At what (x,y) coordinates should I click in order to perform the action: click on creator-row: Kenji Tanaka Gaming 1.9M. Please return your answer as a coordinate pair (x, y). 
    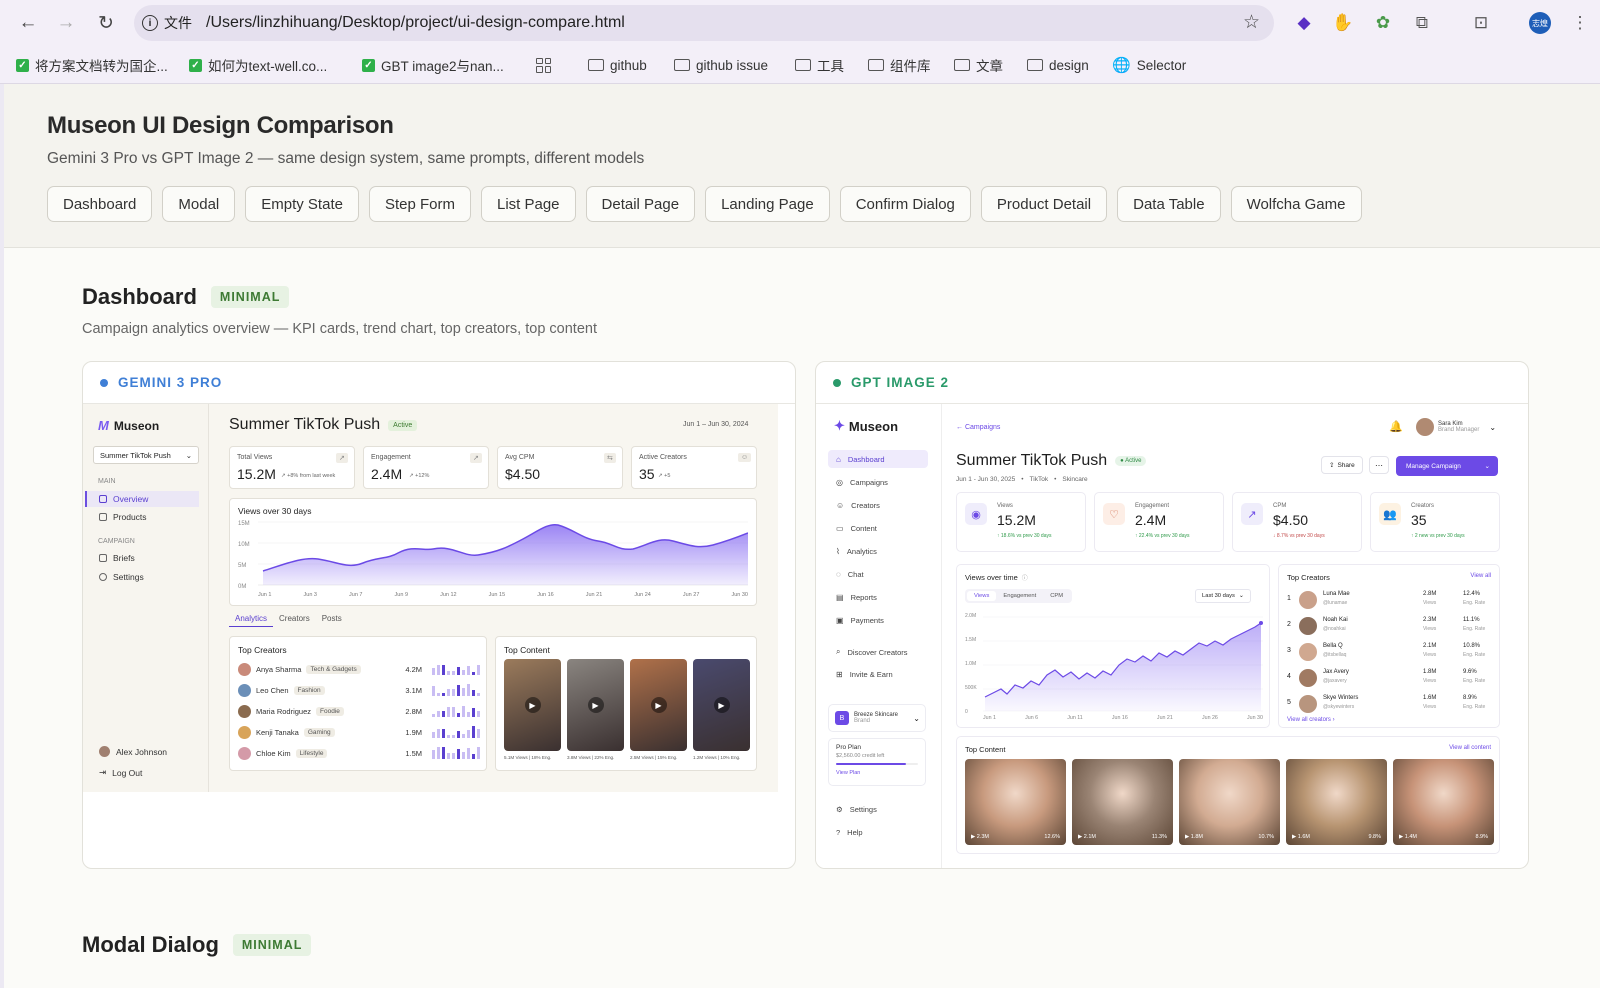
    Looking at the image, I should click on (359, 732).